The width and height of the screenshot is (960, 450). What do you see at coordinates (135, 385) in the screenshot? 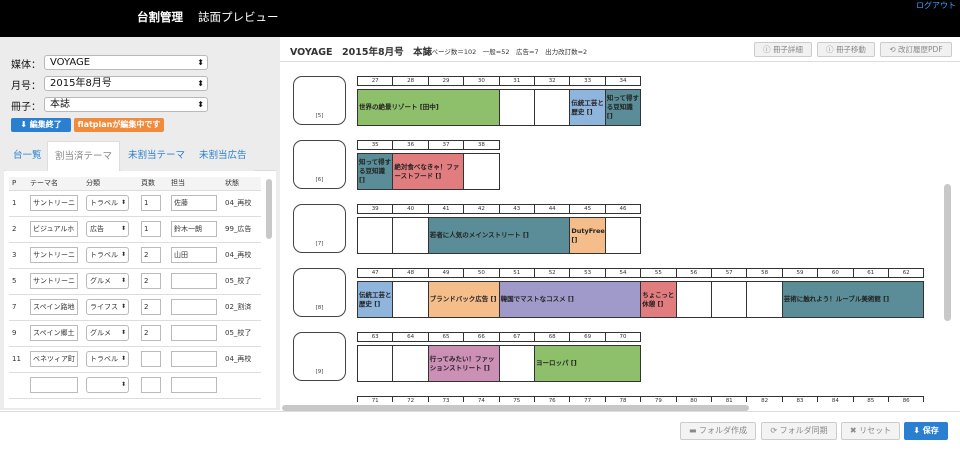
I see `table-row: ⬍` at bounding box center [135, 385].